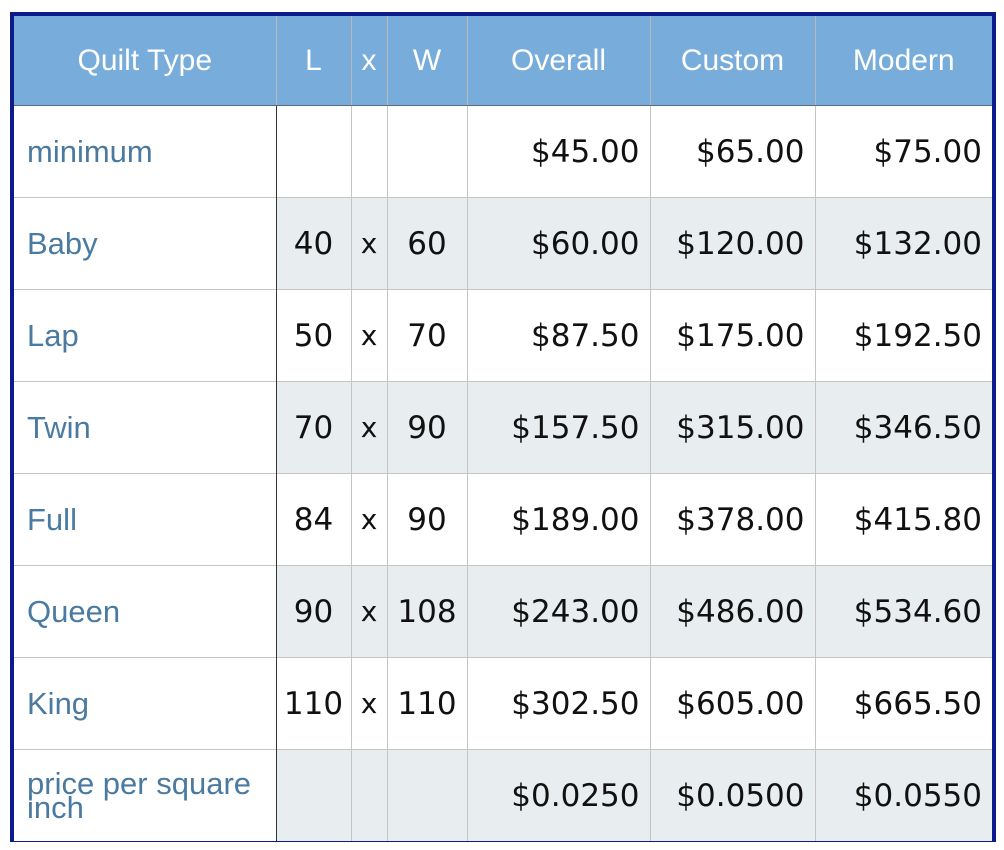 Image resolution: width=1004 pixels, height=850 pixels. Describe the element at coordinates (145, 519) in the screenshot. I see `cell-quilt-type: Full` at that location.